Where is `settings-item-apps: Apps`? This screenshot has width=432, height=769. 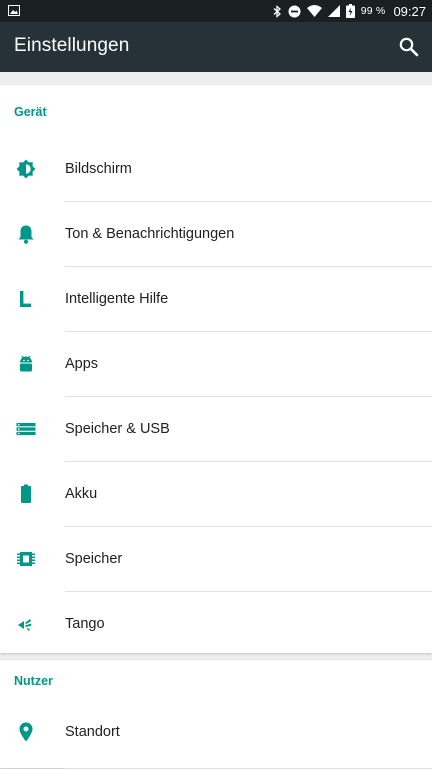 settings-item-apps: Apps is located at coordinates (216, 364).